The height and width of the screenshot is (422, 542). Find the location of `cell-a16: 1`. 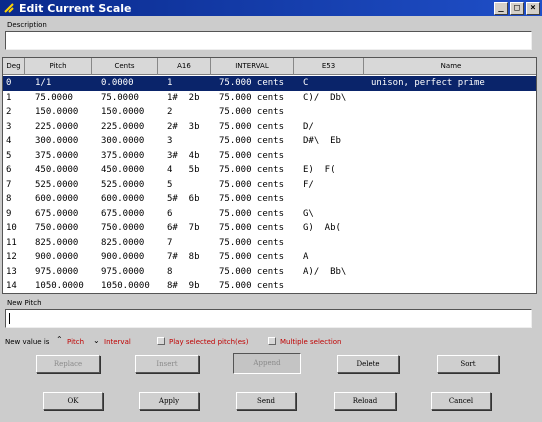

cell-a16: 1 is located at coordinates (170, 83).